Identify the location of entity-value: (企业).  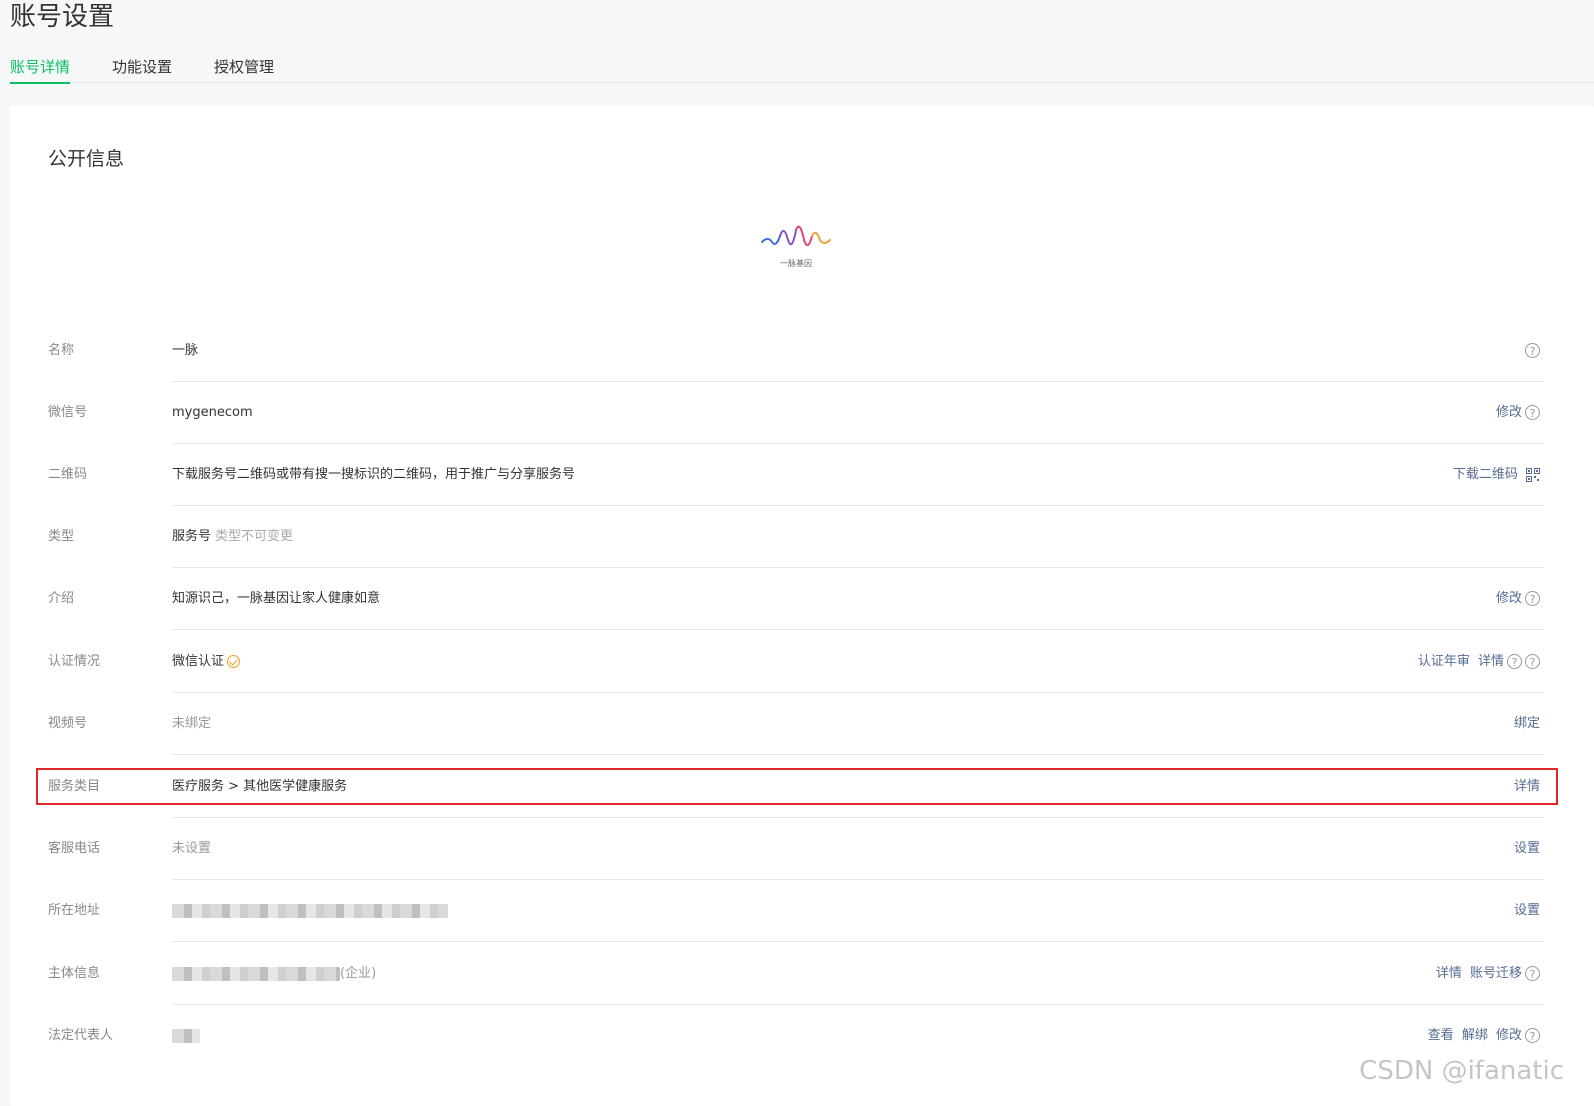
(274, 974).